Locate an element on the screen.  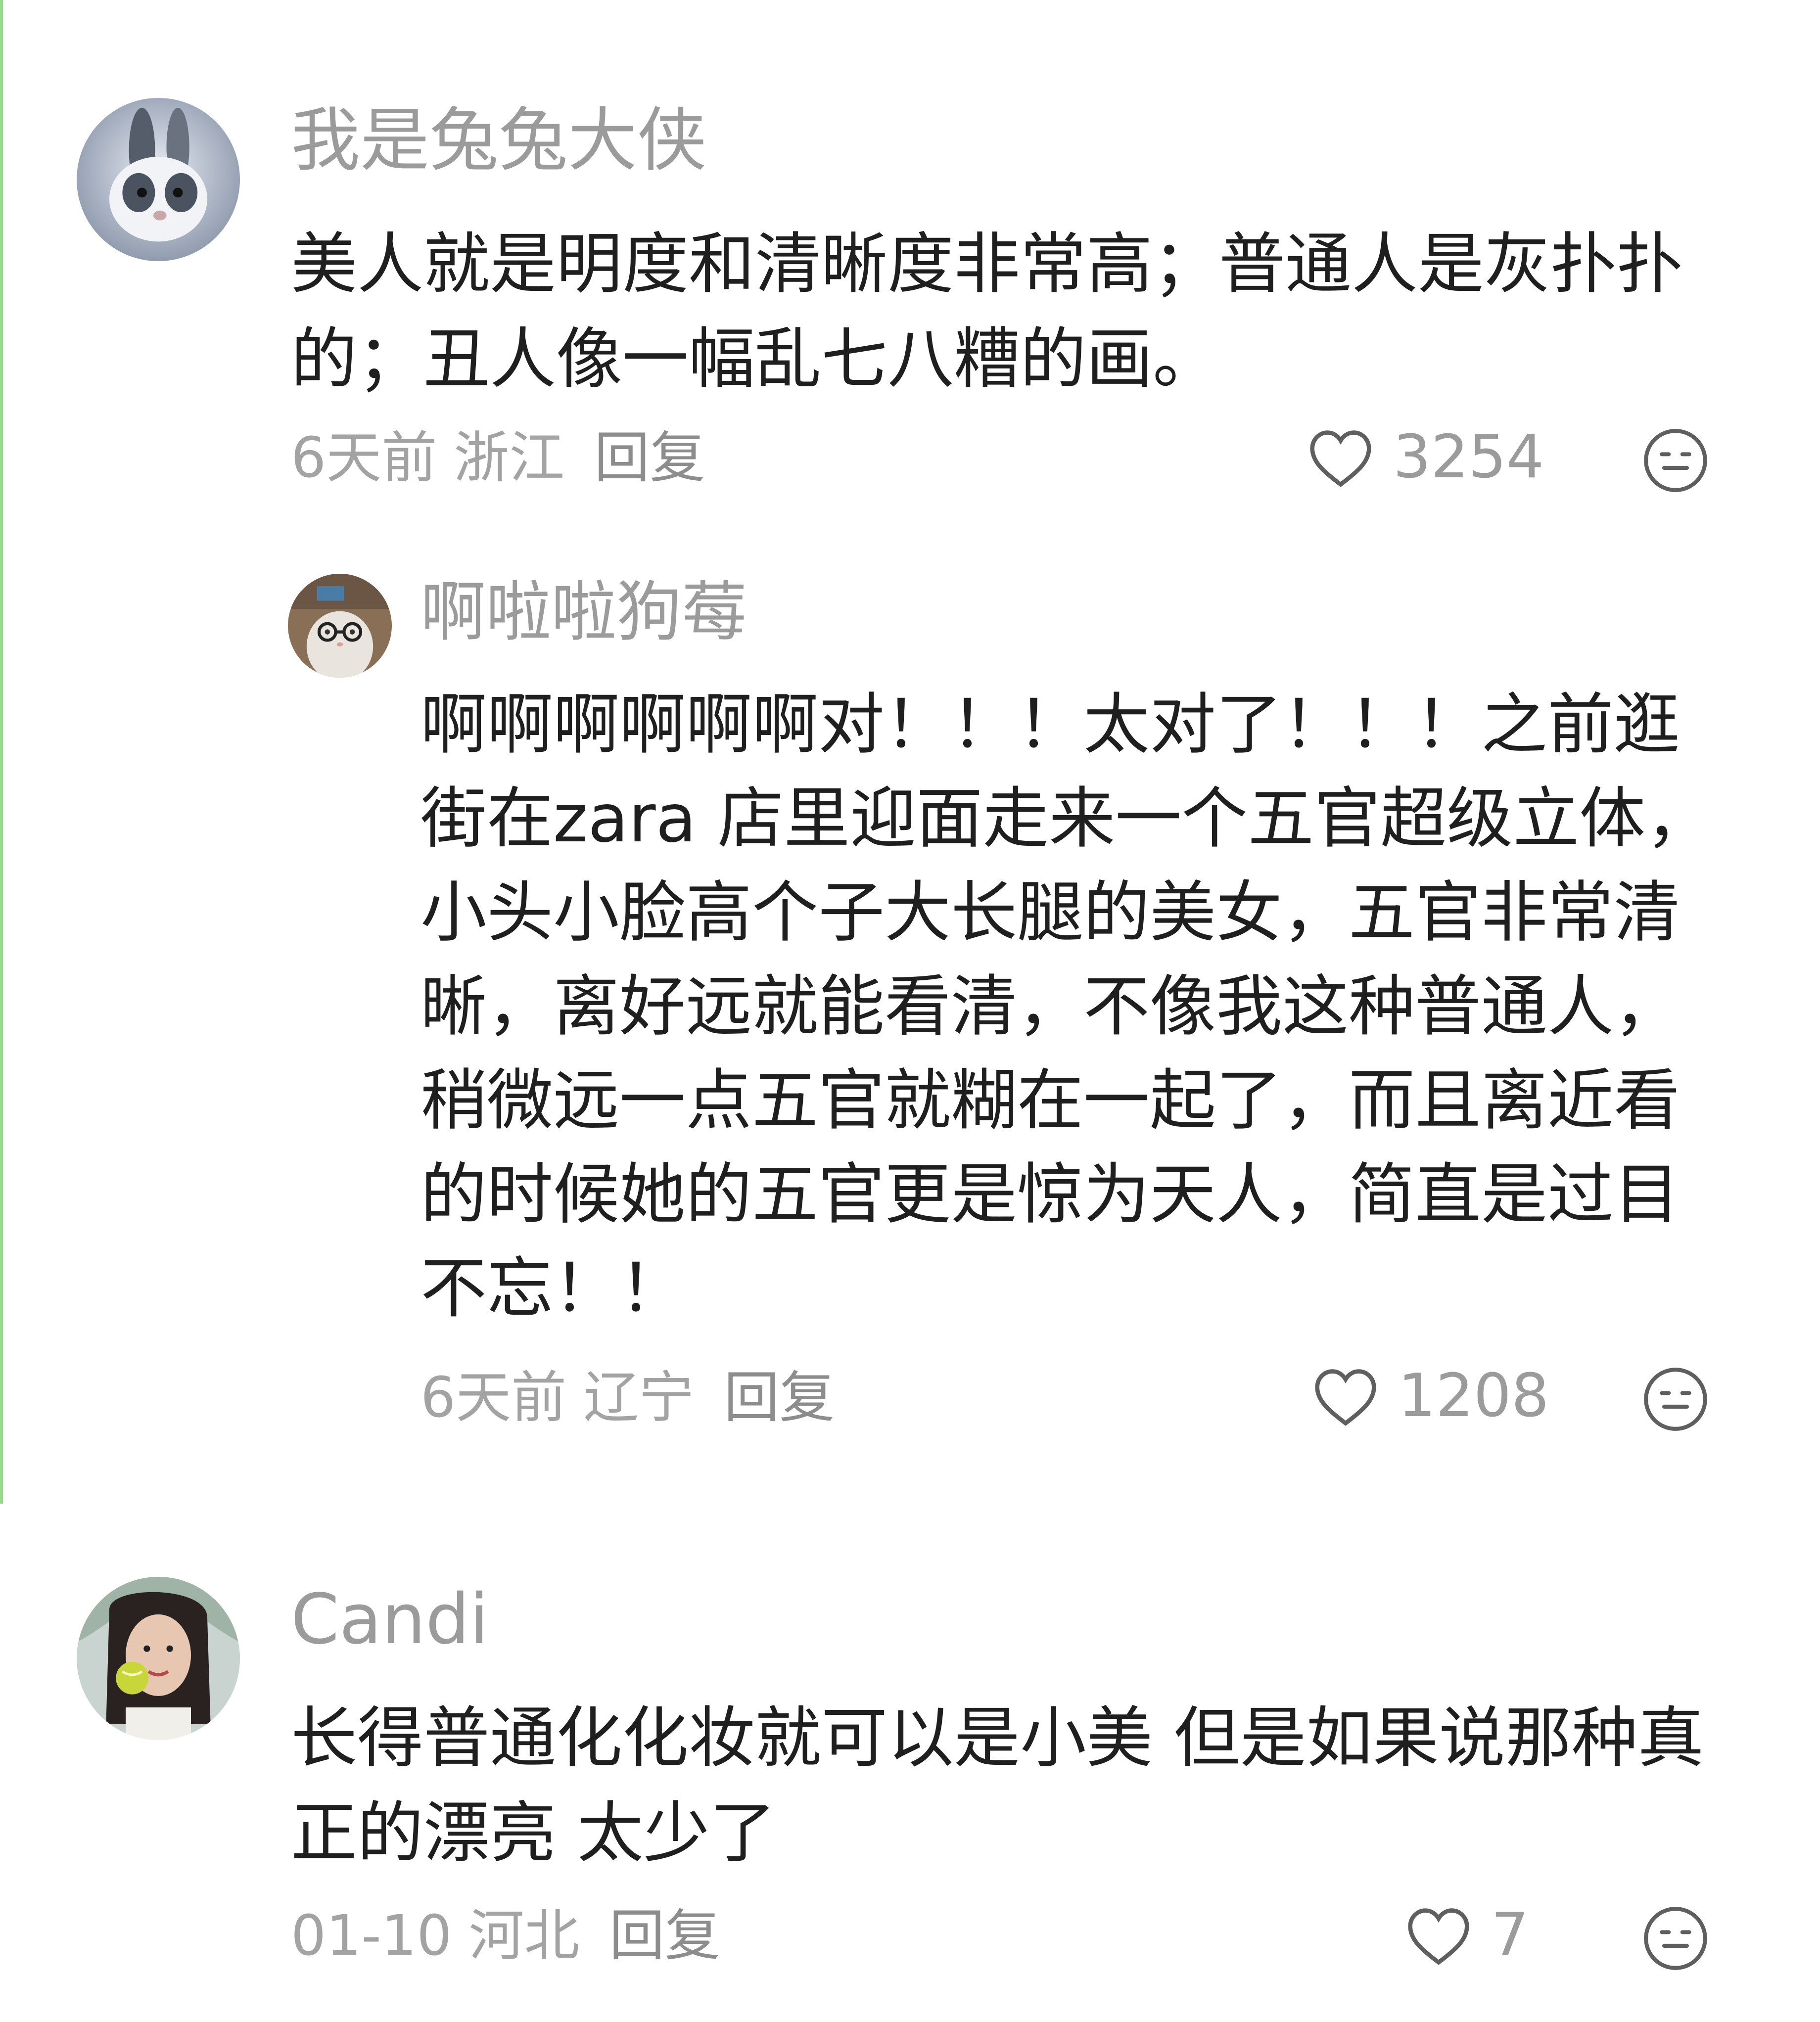
comment-text: 长得普通化化妆就可以是小美 但是如果说那种真正的漂亮 太少了 is located at coordinates (997, 1786).